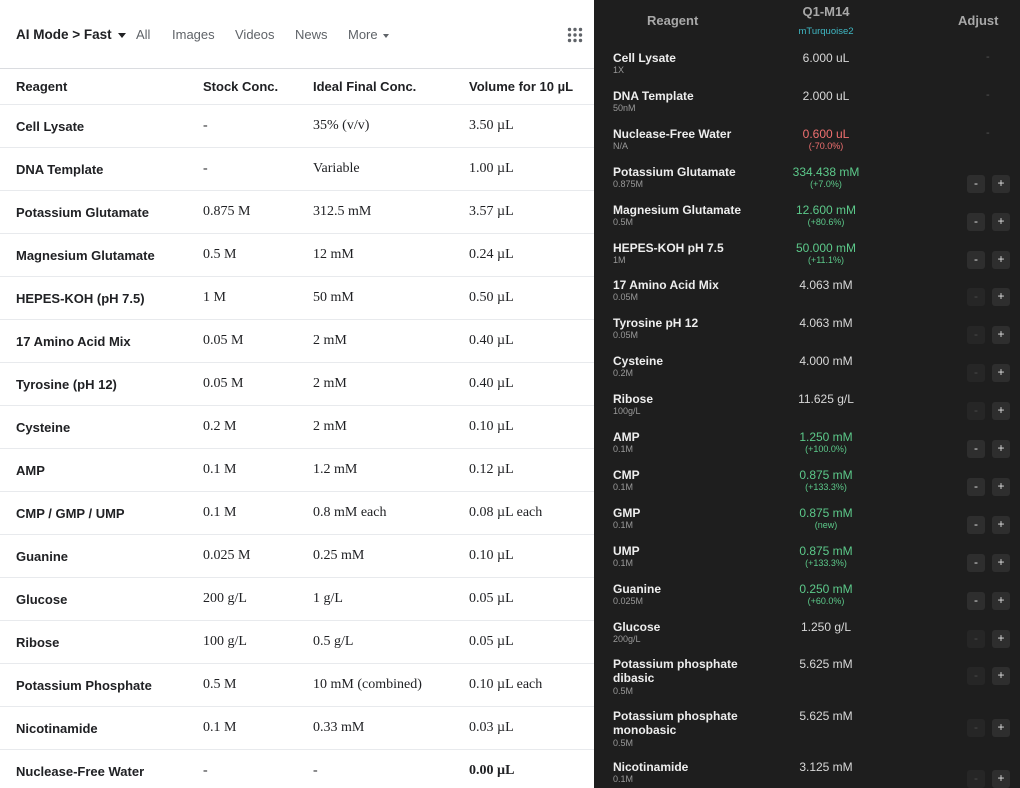  What do you see at coordinates (653, 95) in the screenshot?
I see `reagent-name: DNA Template` at bounding box center [653, 95].